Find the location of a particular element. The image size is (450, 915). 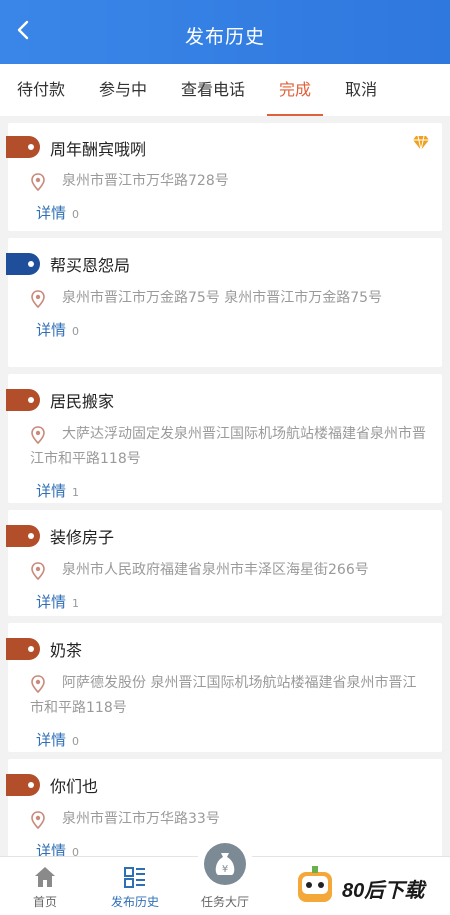

watermark-logo: 80后下载 is located at coordinates (370, 887).